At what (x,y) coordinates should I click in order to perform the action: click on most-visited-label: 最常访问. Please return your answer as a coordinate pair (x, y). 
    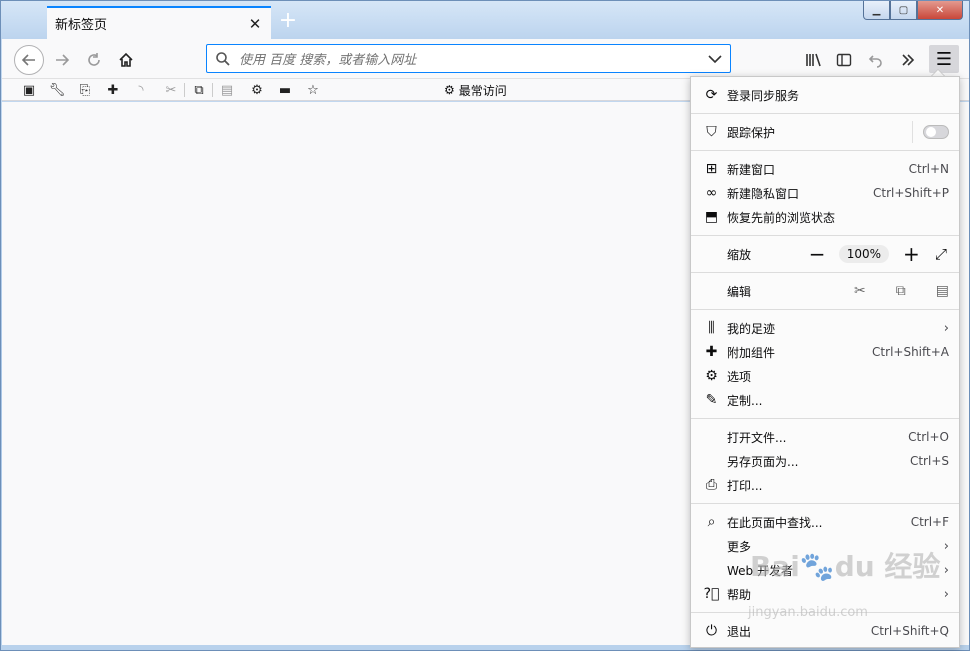
    Looking at the image, I should click on (482, 90).